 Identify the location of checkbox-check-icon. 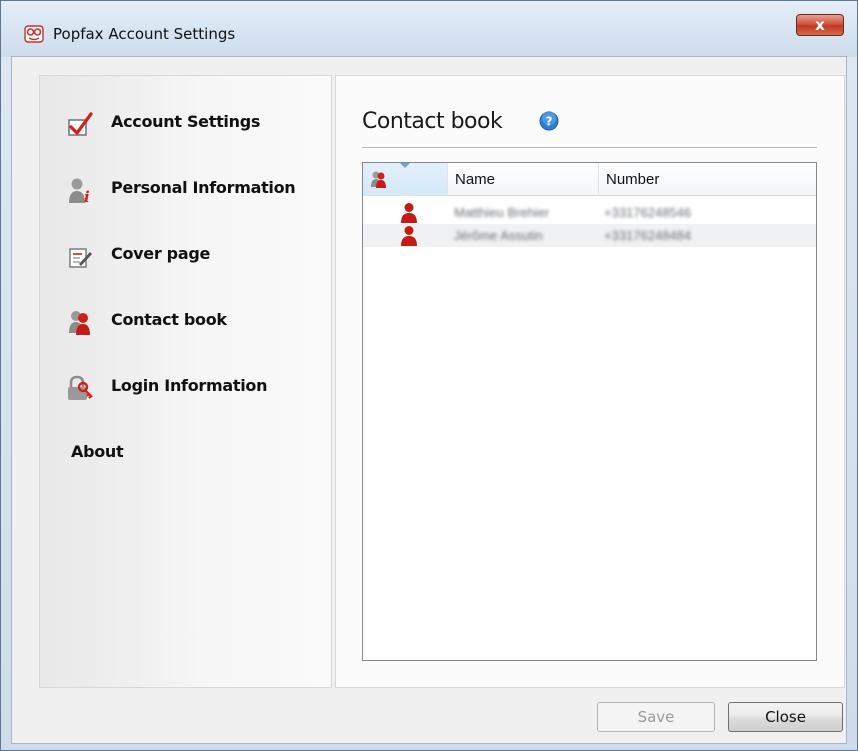
(80, 124).